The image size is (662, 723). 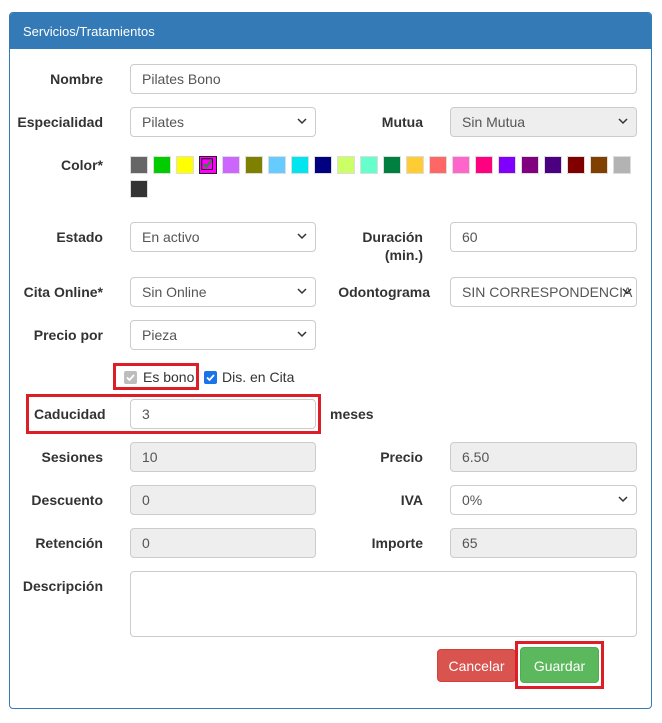 I want to click on sesiones-input: 10, so click(x=223, y=457).